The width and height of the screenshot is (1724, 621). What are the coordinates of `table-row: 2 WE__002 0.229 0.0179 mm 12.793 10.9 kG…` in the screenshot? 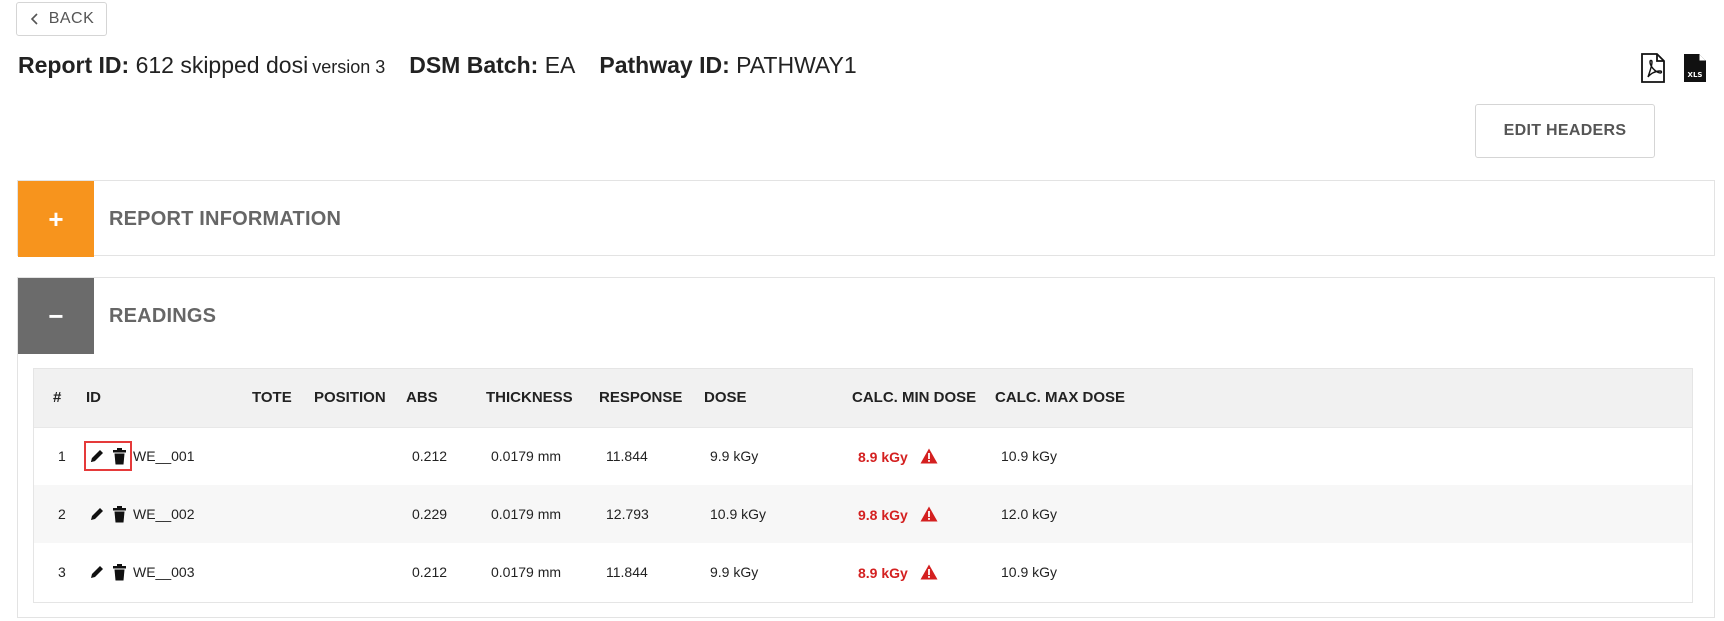 It's located at (863, 514).